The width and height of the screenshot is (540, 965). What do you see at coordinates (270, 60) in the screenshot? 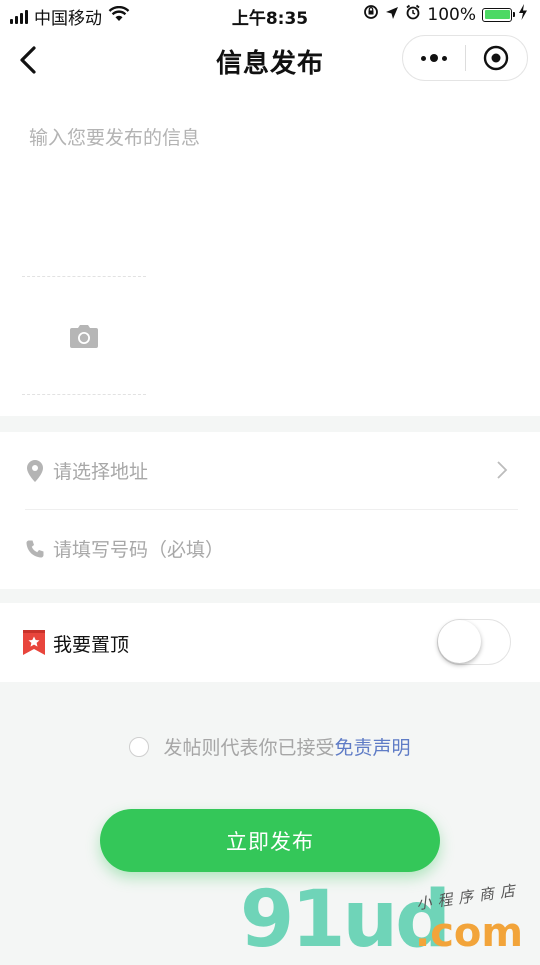
I see `navigation-bar: 信息发布` at bounding box center [270, 60].